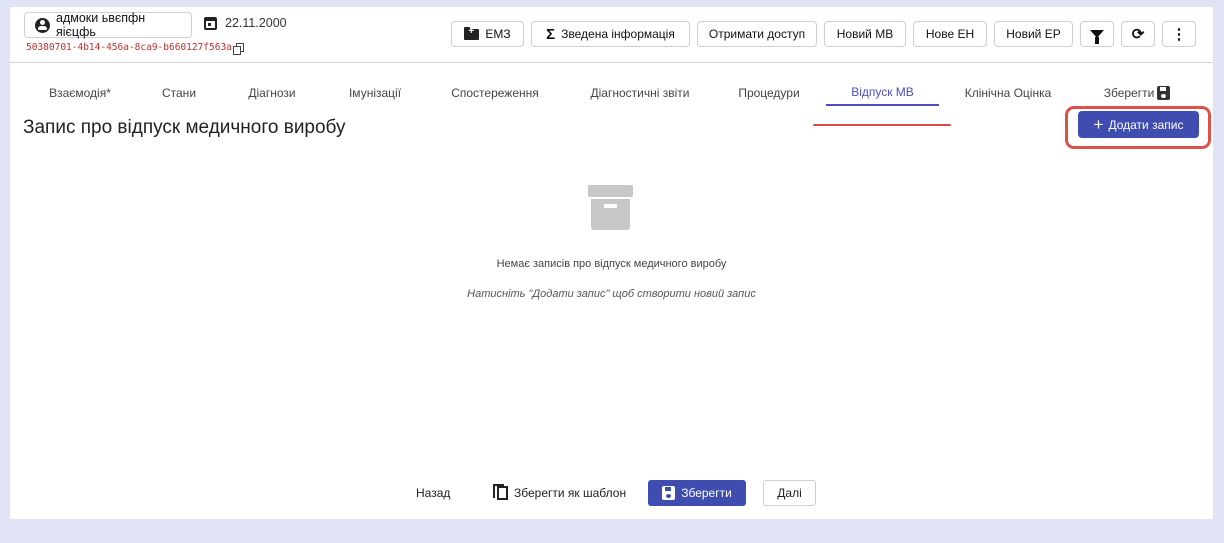  Describe the element at coordinates (1129, 93) in the screenshot. I see `tab-label: Зберегти` at that location.